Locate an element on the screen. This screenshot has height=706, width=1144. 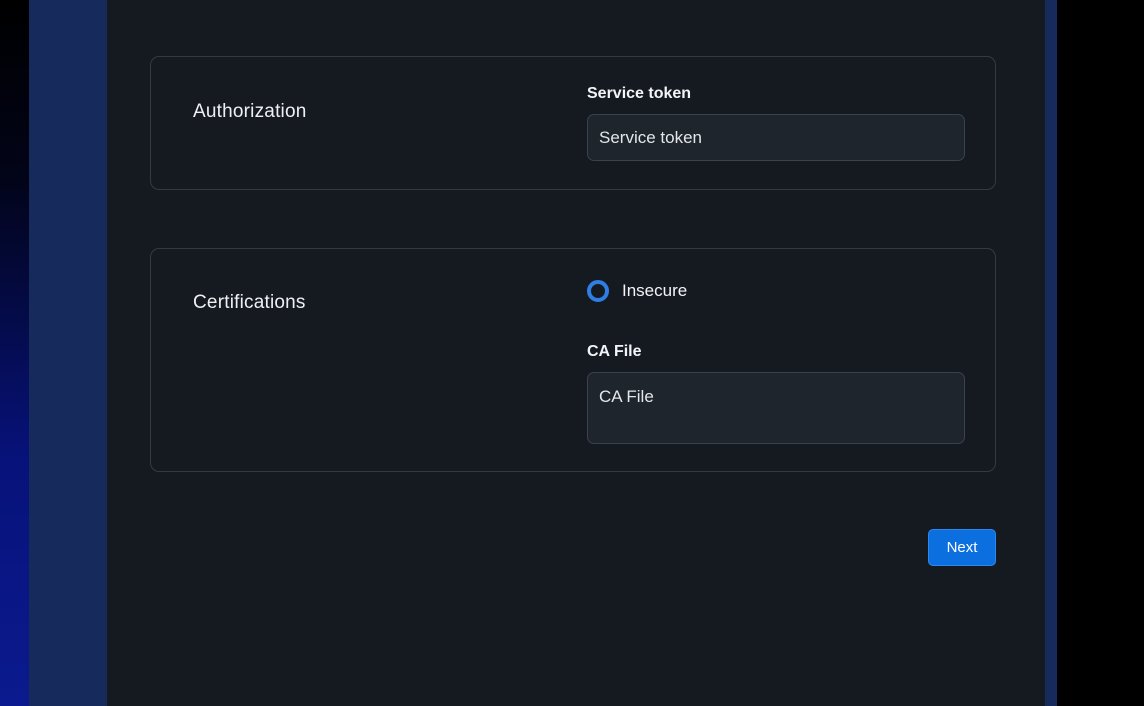
insecure-label: Insecure is located at coordinates (655, 290).